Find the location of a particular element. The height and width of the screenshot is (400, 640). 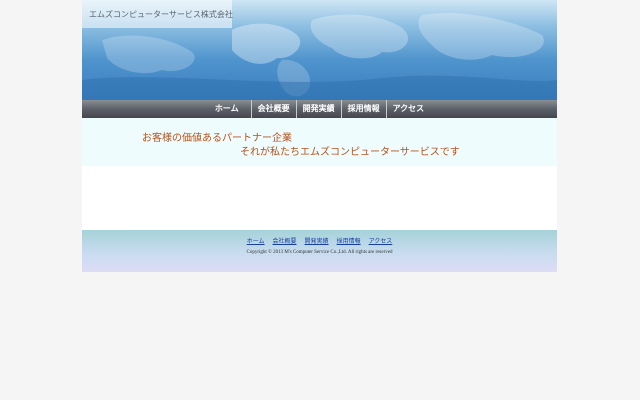

nav-item-recruit: 採用情報 is located at coordinates (364, 109).